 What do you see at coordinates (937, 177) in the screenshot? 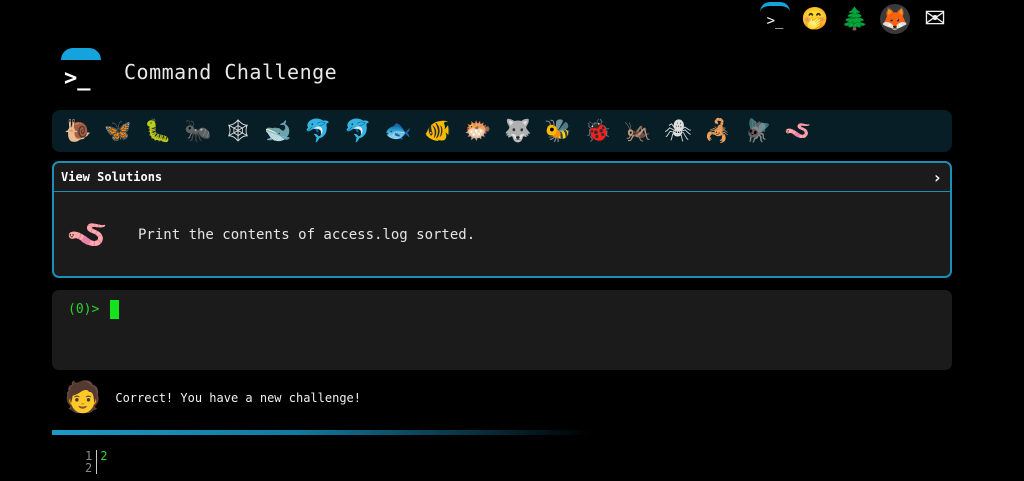
I see `chevron-right-icon: ›` at bounding box center [937, 177].